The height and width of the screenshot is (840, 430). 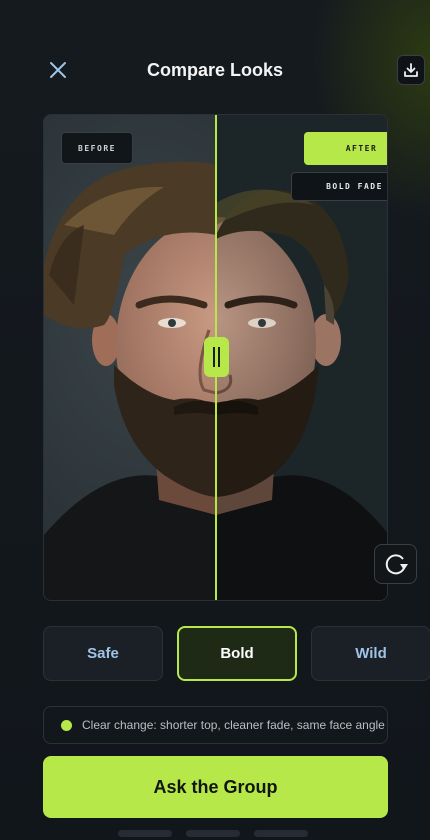 I want to click on compare-slider-handle, so click(x=216, y=357).